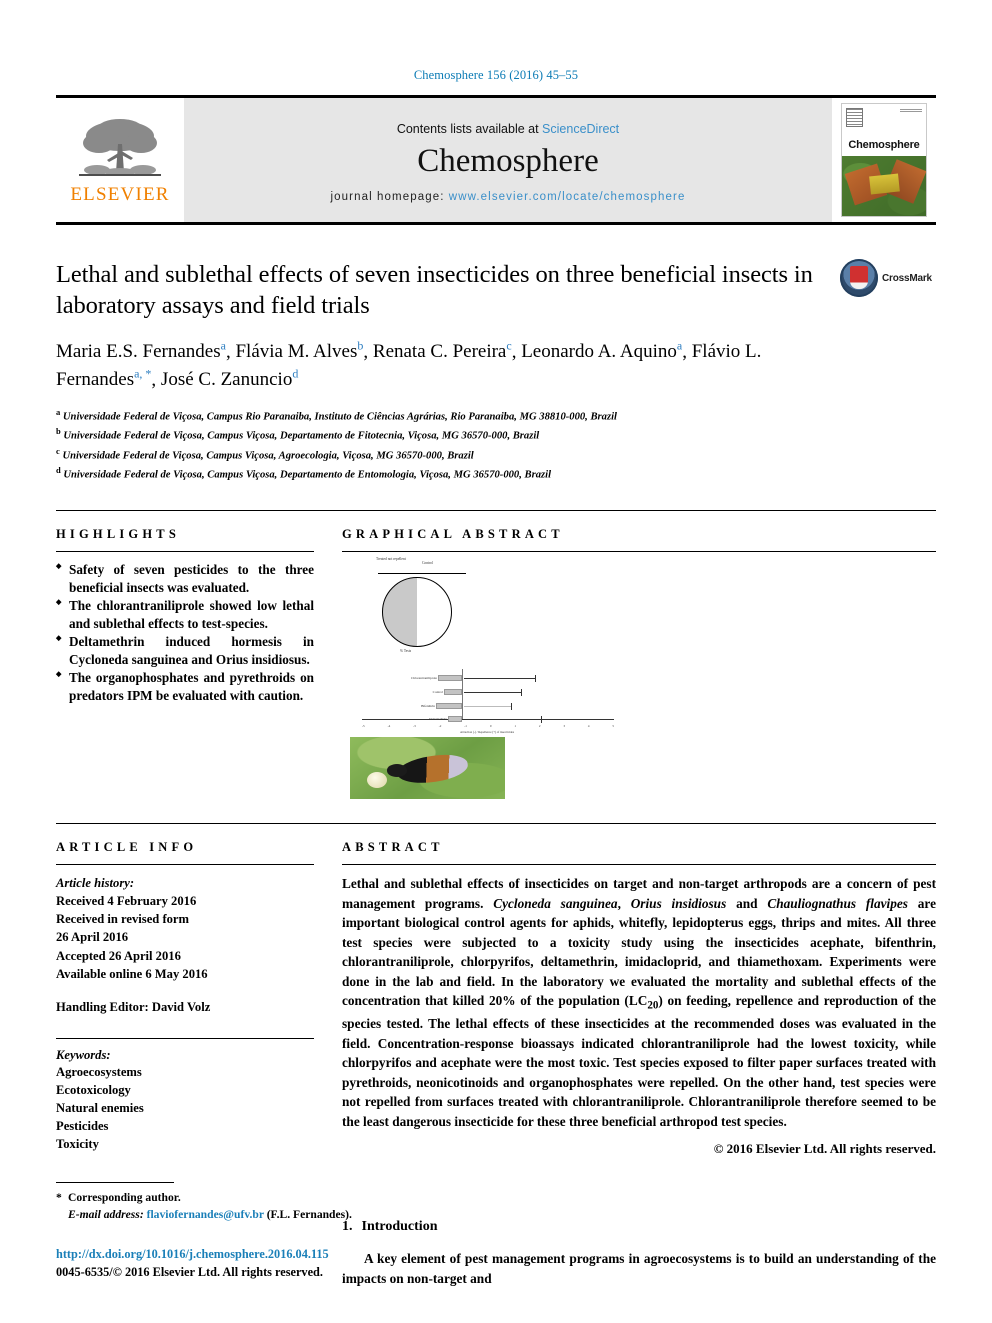 This screenshot has width=992, height=1323. Describe the element at coordinates (58, 470) in the screenshot. I see `affiliation-mark: d` at that location.